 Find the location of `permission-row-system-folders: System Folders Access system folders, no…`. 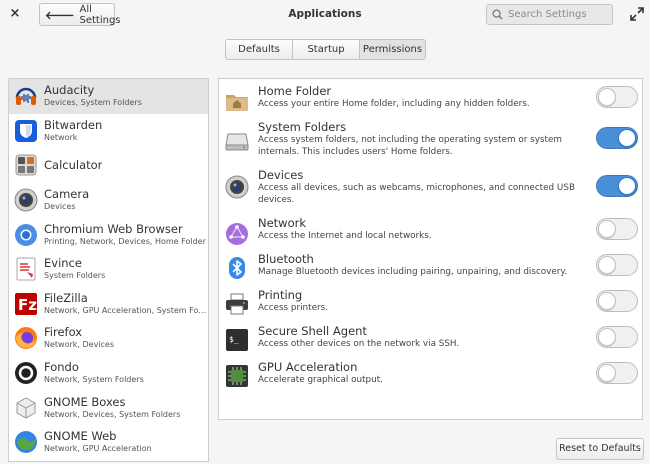

permission-row-system-folders: System Folders Access system folders, no… is located at coordinates (430, 145).